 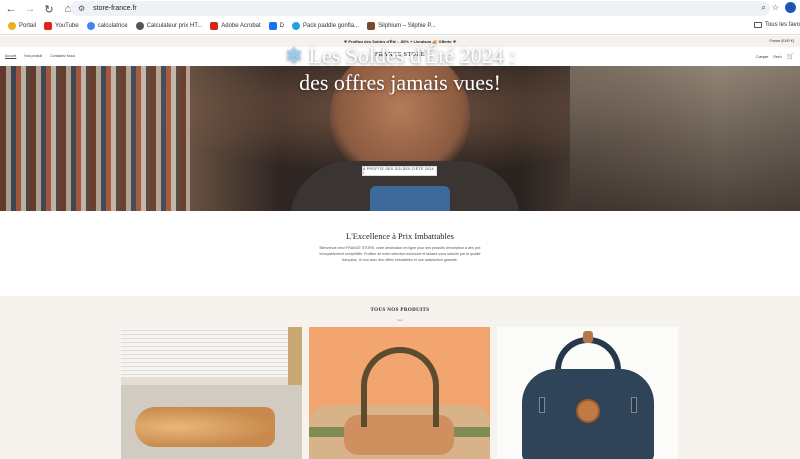 I want to click on bag-buckle-right, so click(x=634, y=405).